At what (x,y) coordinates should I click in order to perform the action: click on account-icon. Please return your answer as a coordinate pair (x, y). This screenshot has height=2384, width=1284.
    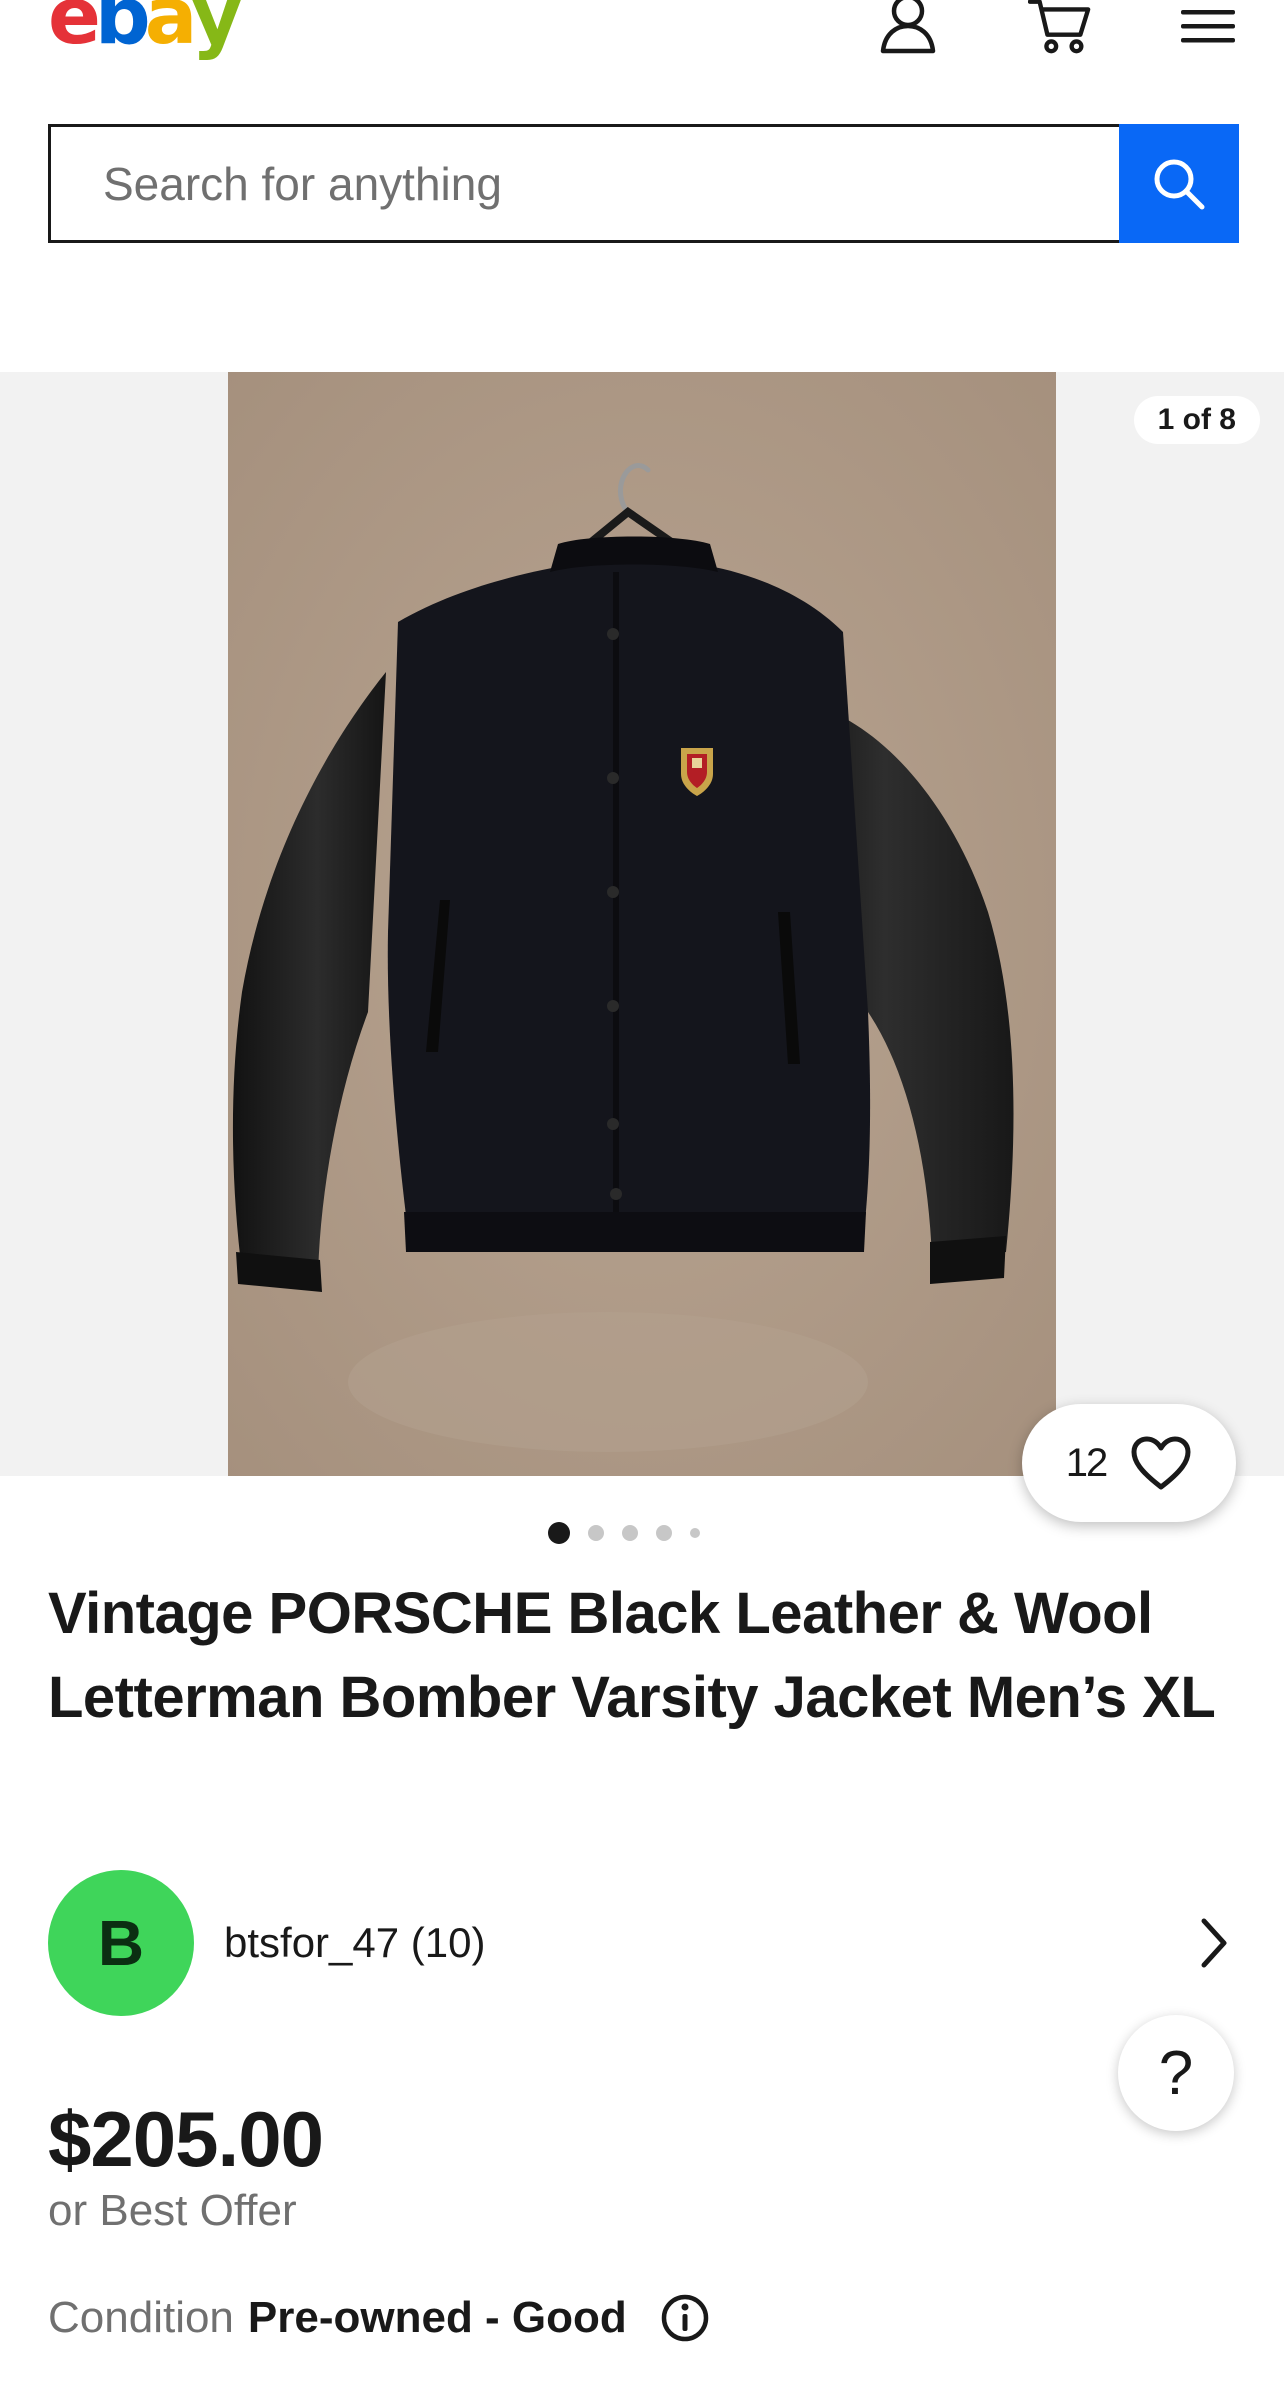
    Looking at the image, I should click on (908, 28).